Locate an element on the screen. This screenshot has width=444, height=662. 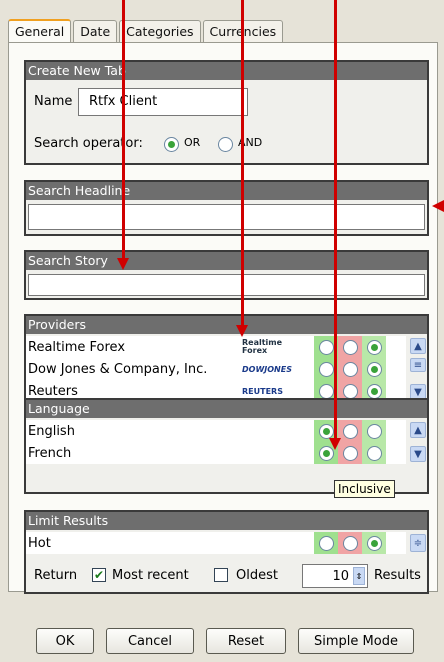
group-header-providers: Providers is located at coordinates (226, 325).